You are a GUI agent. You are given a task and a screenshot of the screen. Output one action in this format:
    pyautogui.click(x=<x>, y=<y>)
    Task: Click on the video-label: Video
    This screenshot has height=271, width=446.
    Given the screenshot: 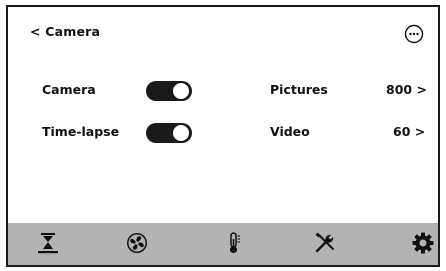 What is the action you would take?
    pyautogui.click(x=290, y=131)
    